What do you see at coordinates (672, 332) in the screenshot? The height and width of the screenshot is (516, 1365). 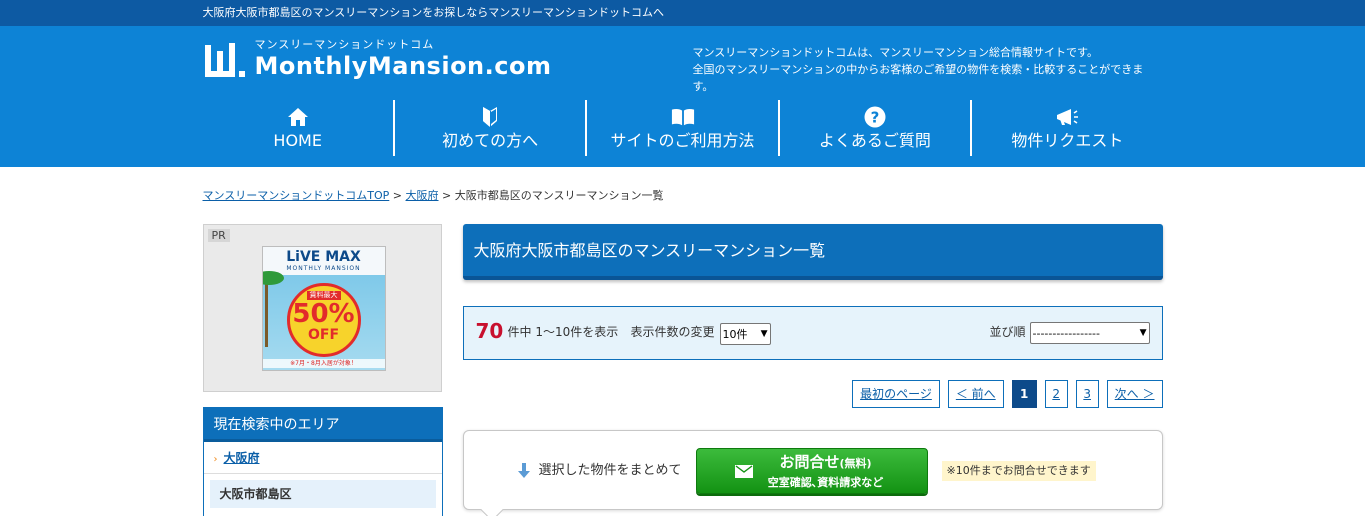 I see `per-page-label: 表示件数の変更` at bounding box center [672, 332].